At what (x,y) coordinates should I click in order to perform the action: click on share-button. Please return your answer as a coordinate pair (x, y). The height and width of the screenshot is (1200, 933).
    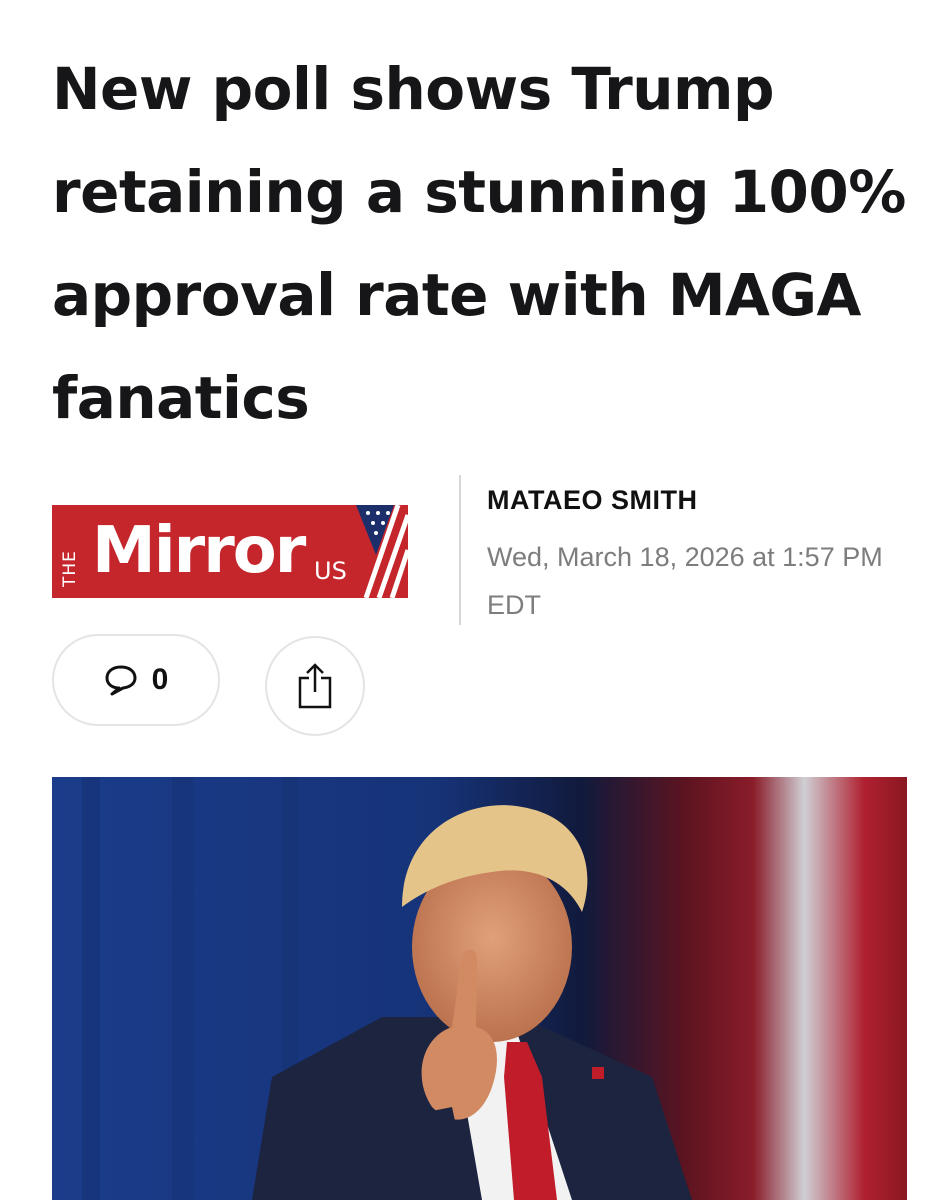
    Looking at the image, I should click on (315, 686).